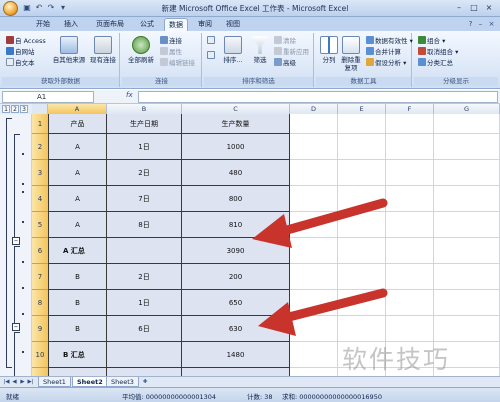  Describe the element at coordinates (351, 54) in the screenshot. I see `remove-duplicates-button: 删除重复项` at that location.